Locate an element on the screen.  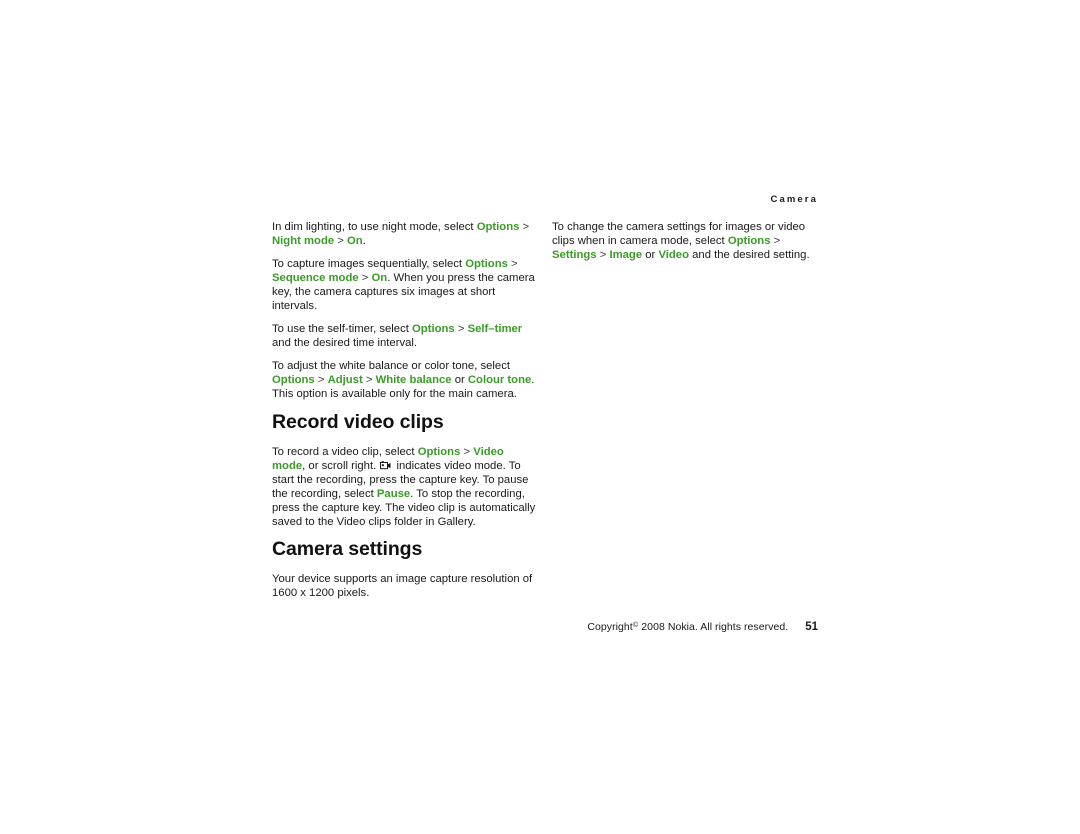
page-number: 51 is located at coordinates (811, 627).